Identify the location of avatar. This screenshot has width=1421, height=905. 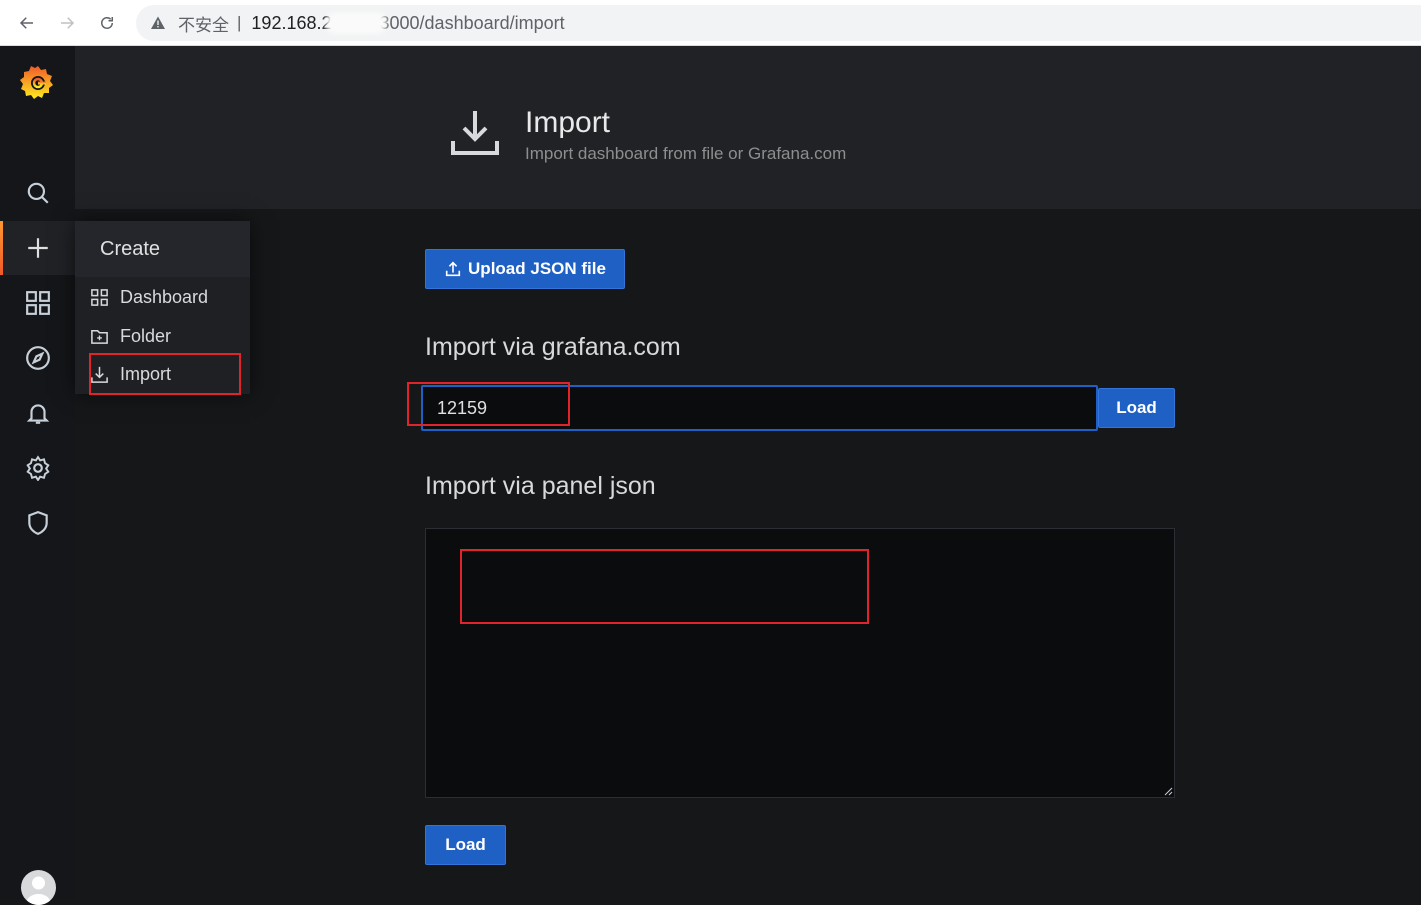
(38, 887).